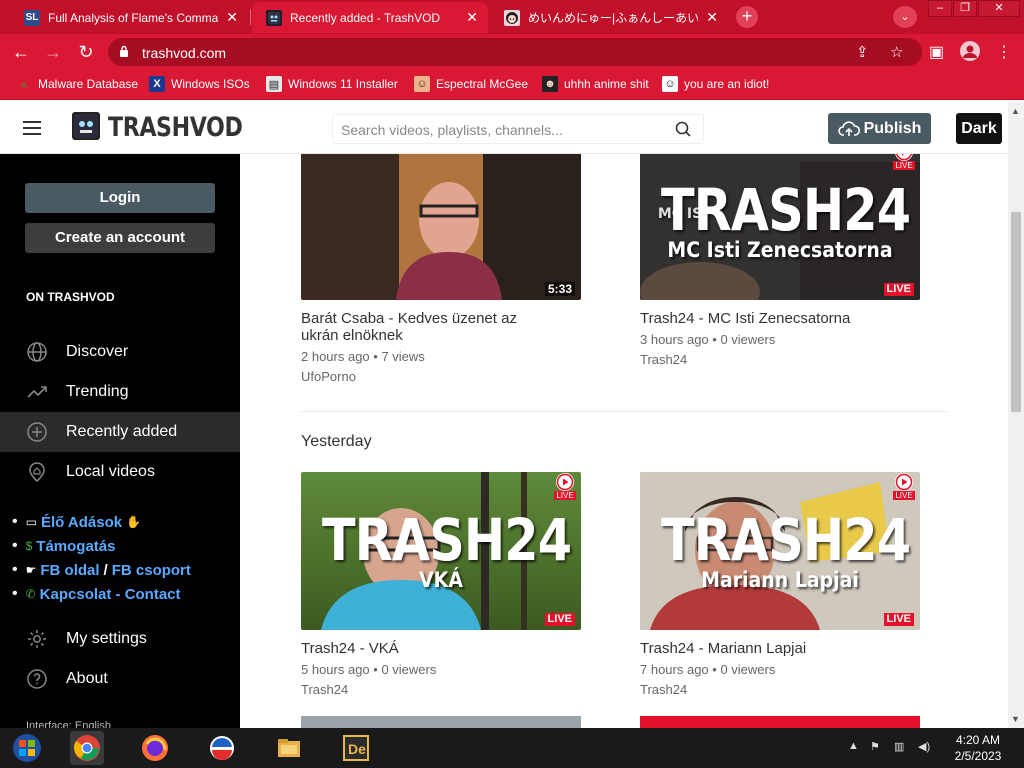 Image resolution: width=1024 pixels, height=768 pixels. I want to click on new-tab-button: +, so click(747, 17).